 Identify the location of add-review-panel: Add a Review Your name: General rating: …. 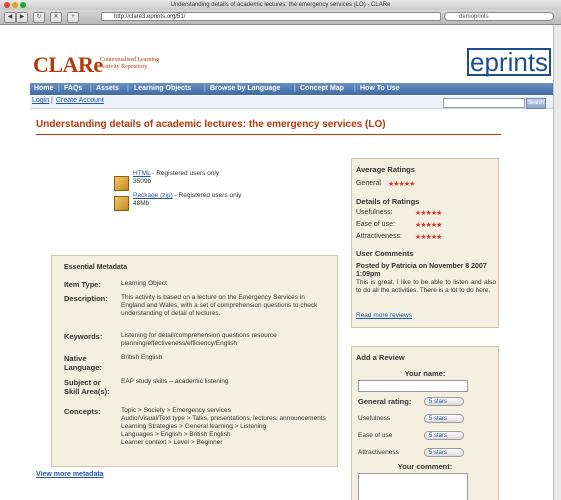
(425, 423).